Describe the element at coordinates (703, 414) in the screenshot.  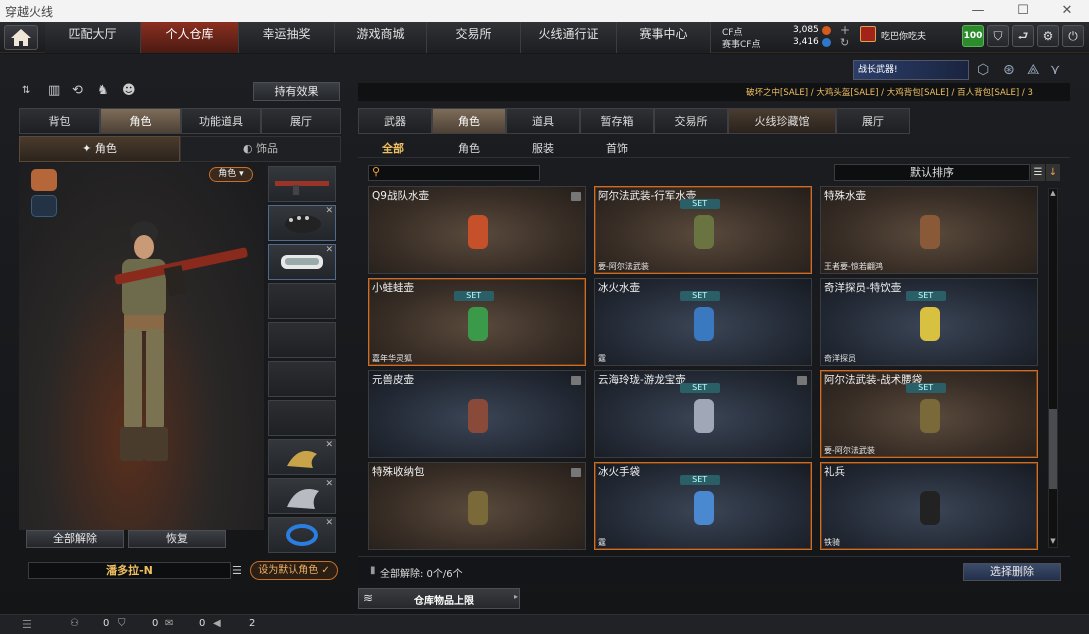
I see `item-card: 云海玲珑-游龙宝壶 SET` at that location.